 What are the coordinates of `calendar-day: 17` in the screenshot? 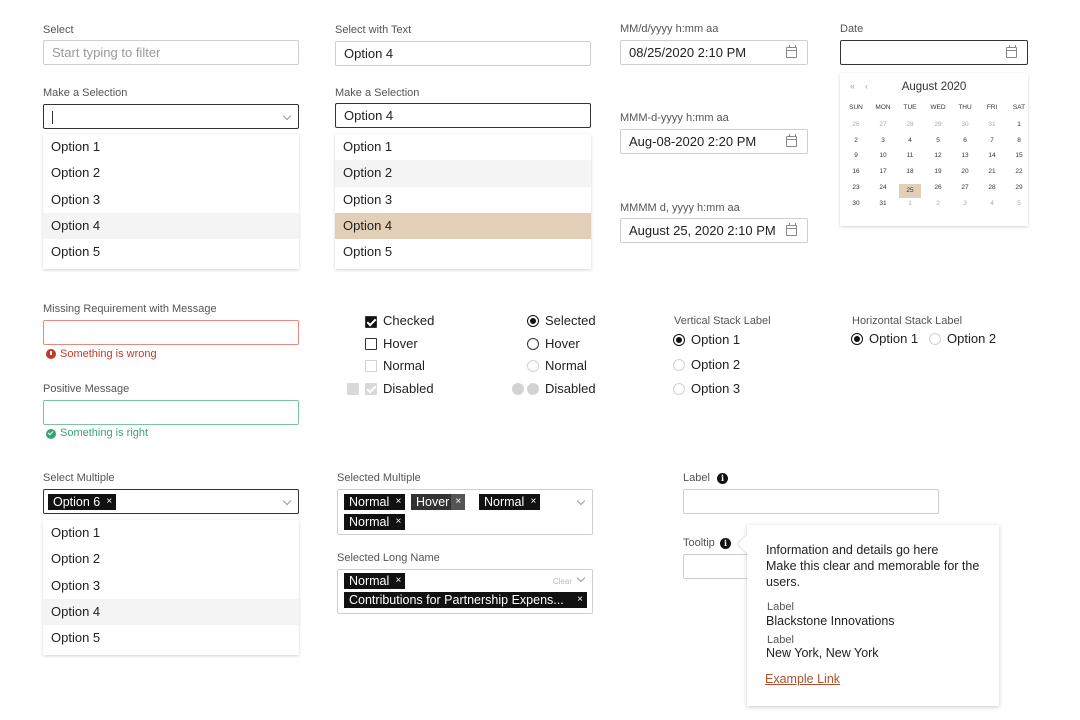 It's located at (883, 171).